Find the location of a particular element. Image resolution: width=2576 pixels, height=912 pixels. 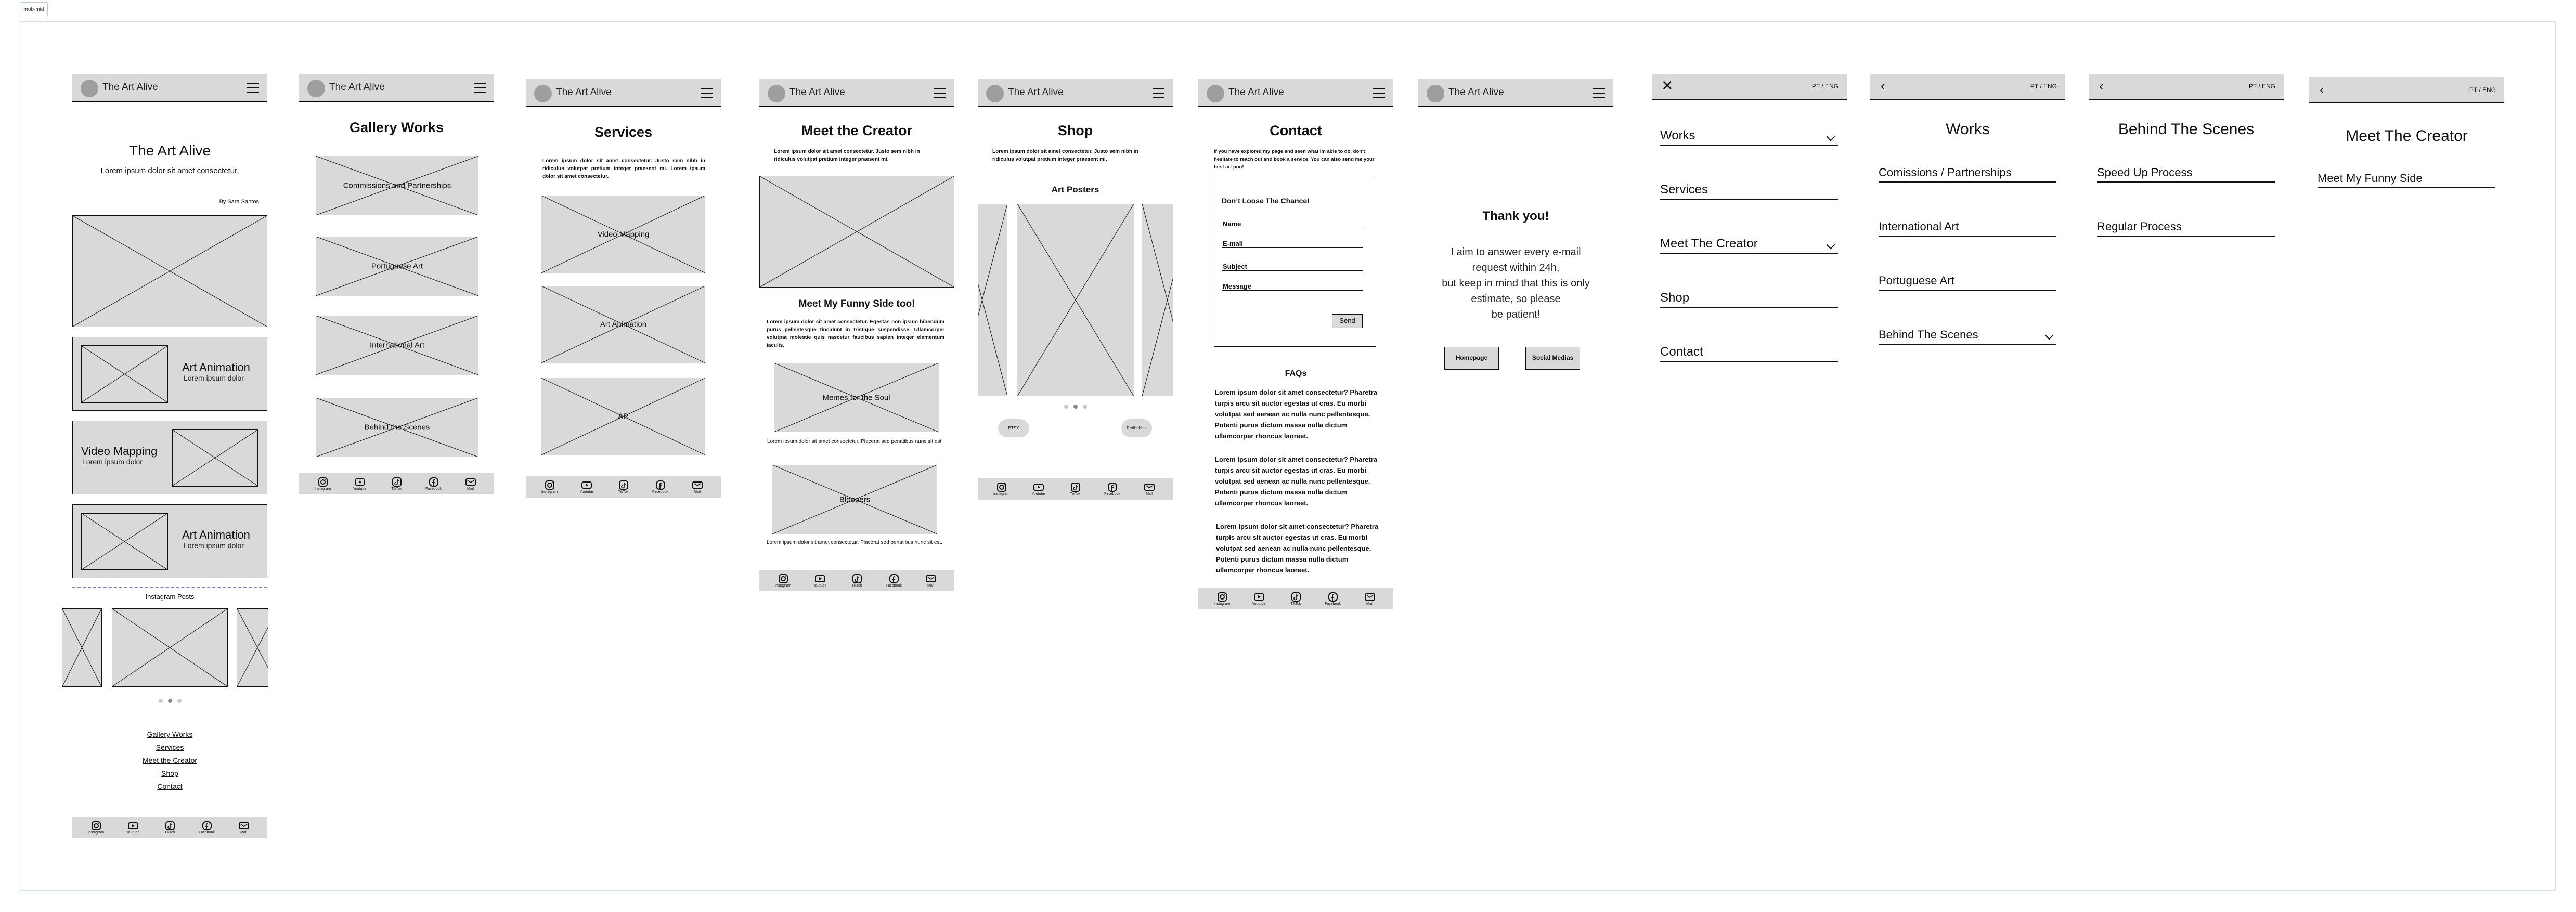

memes-tile: Memes for the Soul is located at coordinates (857, 397).